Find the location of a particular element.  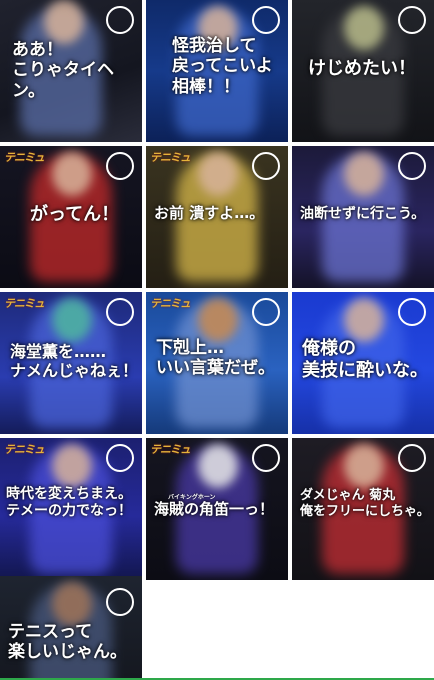

sticker-tile: テニミュ 下剋上… いい言葉だぜ。 is located at coordinates (217, 363).